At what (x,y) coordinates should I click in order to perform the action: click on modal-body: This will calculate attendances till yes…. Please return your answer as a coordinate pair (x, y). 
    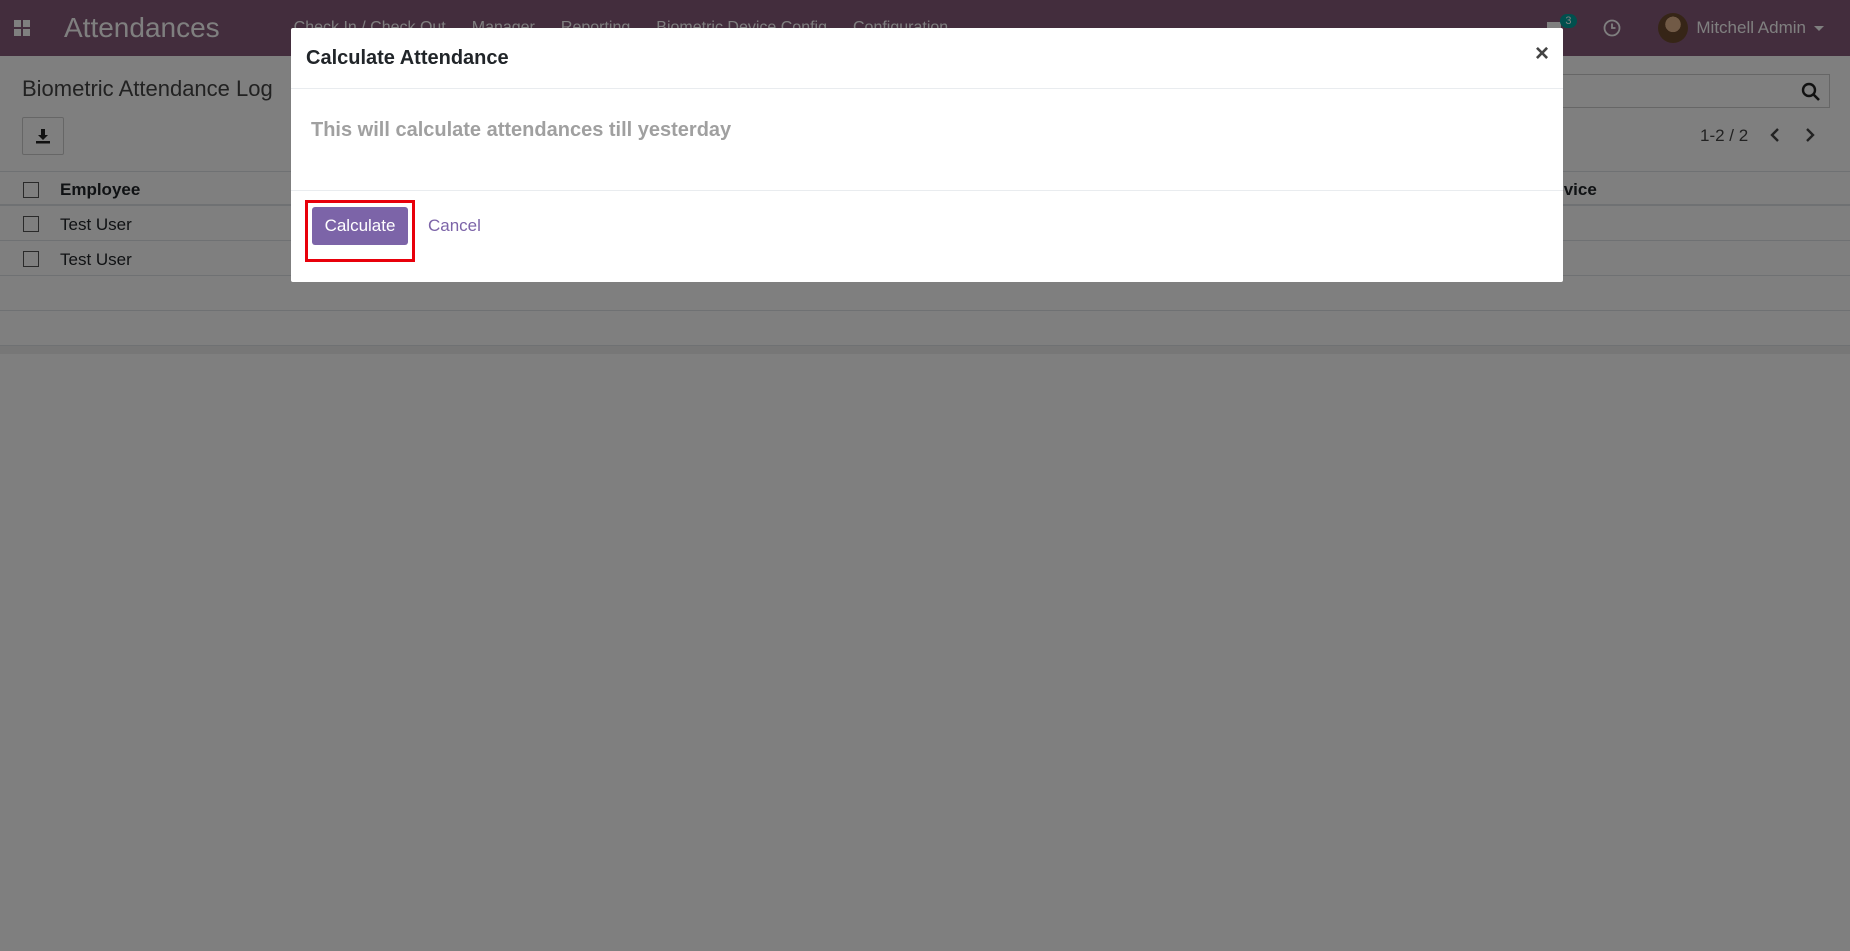
    Looking at the image, I should click on (927, 140).